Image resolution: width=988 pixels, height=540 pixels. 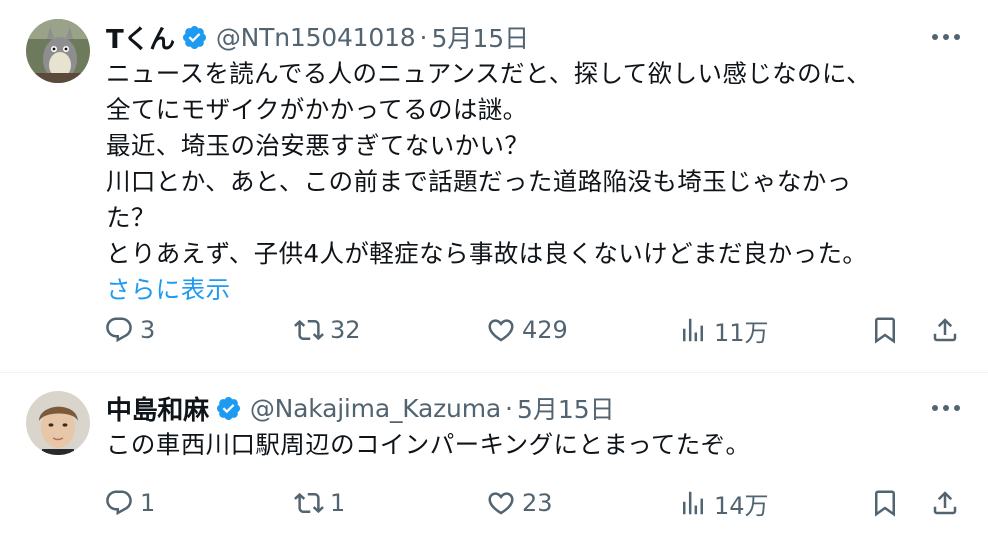 I want to click on repost-count: 32, so click(x=345, y=330).